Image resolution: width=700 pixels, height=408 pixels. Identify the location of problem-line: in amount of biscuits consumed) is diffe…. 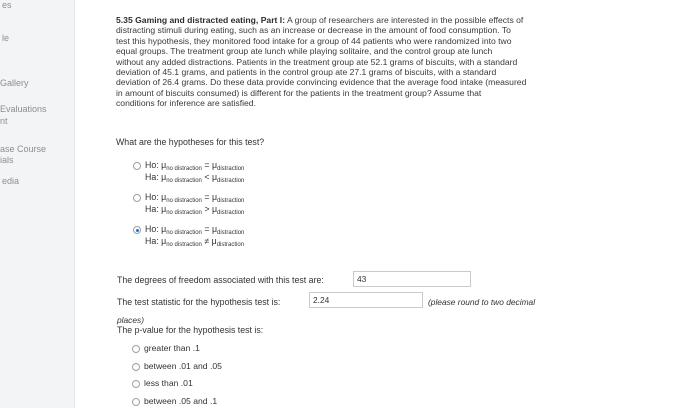
(299, 92).